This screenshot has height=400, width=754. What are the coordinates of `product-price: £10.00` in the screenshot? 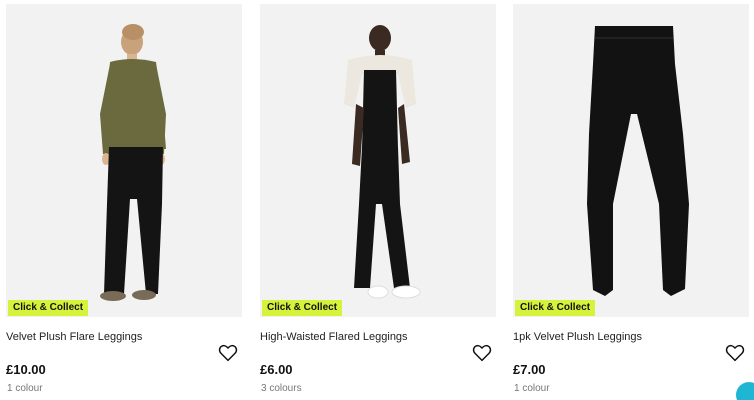 It's located at (26, 369).